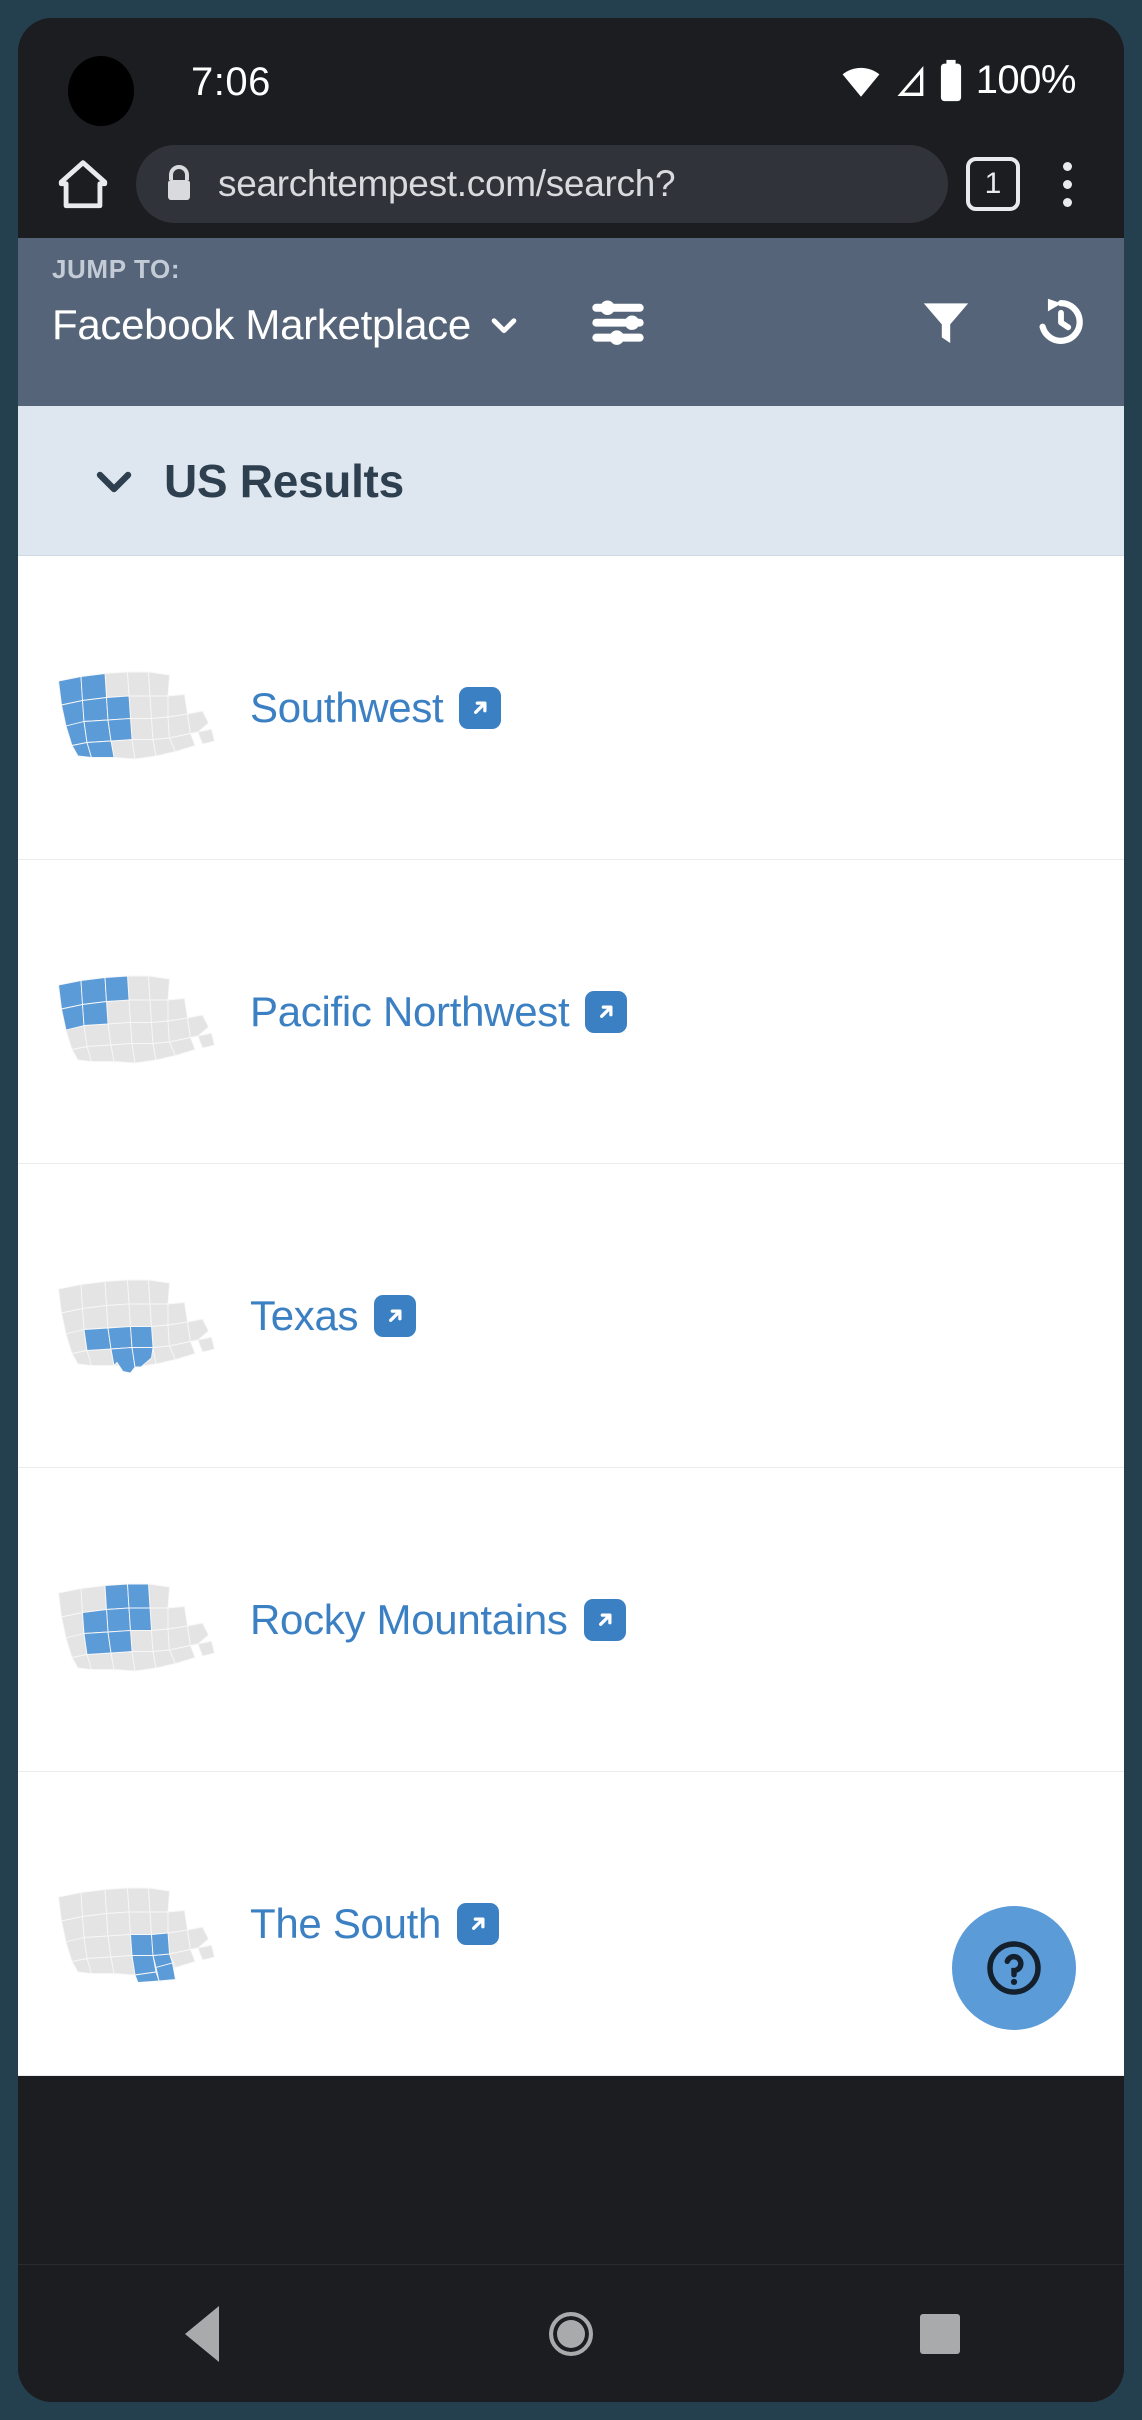 This screenshot has width=1142, height=2420. What do you see at coordinates (1026, 80) in the screenshot?
I see `battery-percent: 100%` at bounding box center [1026, 80].